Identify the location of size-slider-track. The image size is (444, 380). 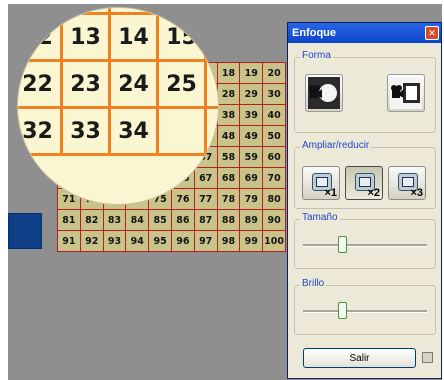
(365, 245).